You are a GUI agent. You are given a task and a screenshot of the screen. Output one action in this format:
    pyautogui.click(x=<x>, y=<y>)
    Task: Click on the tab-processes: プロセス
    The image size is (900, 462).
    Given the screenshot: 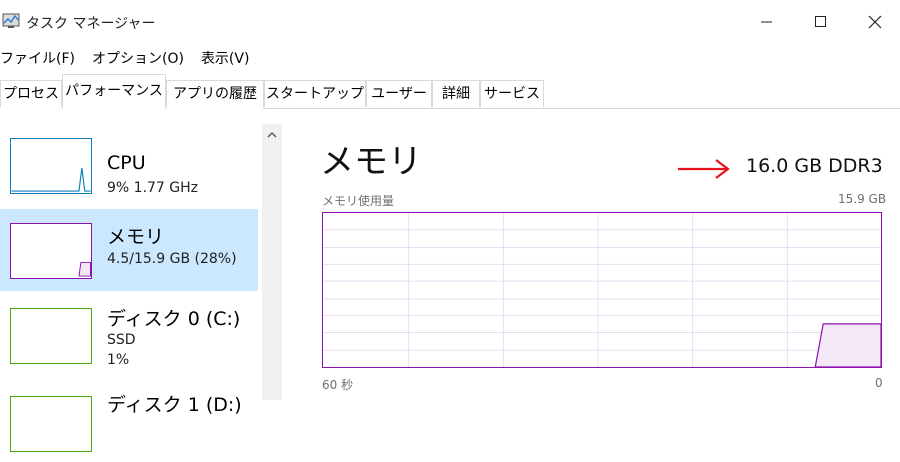 What is the action you would take?
    pyautogui.click(x=31, y=93)
    